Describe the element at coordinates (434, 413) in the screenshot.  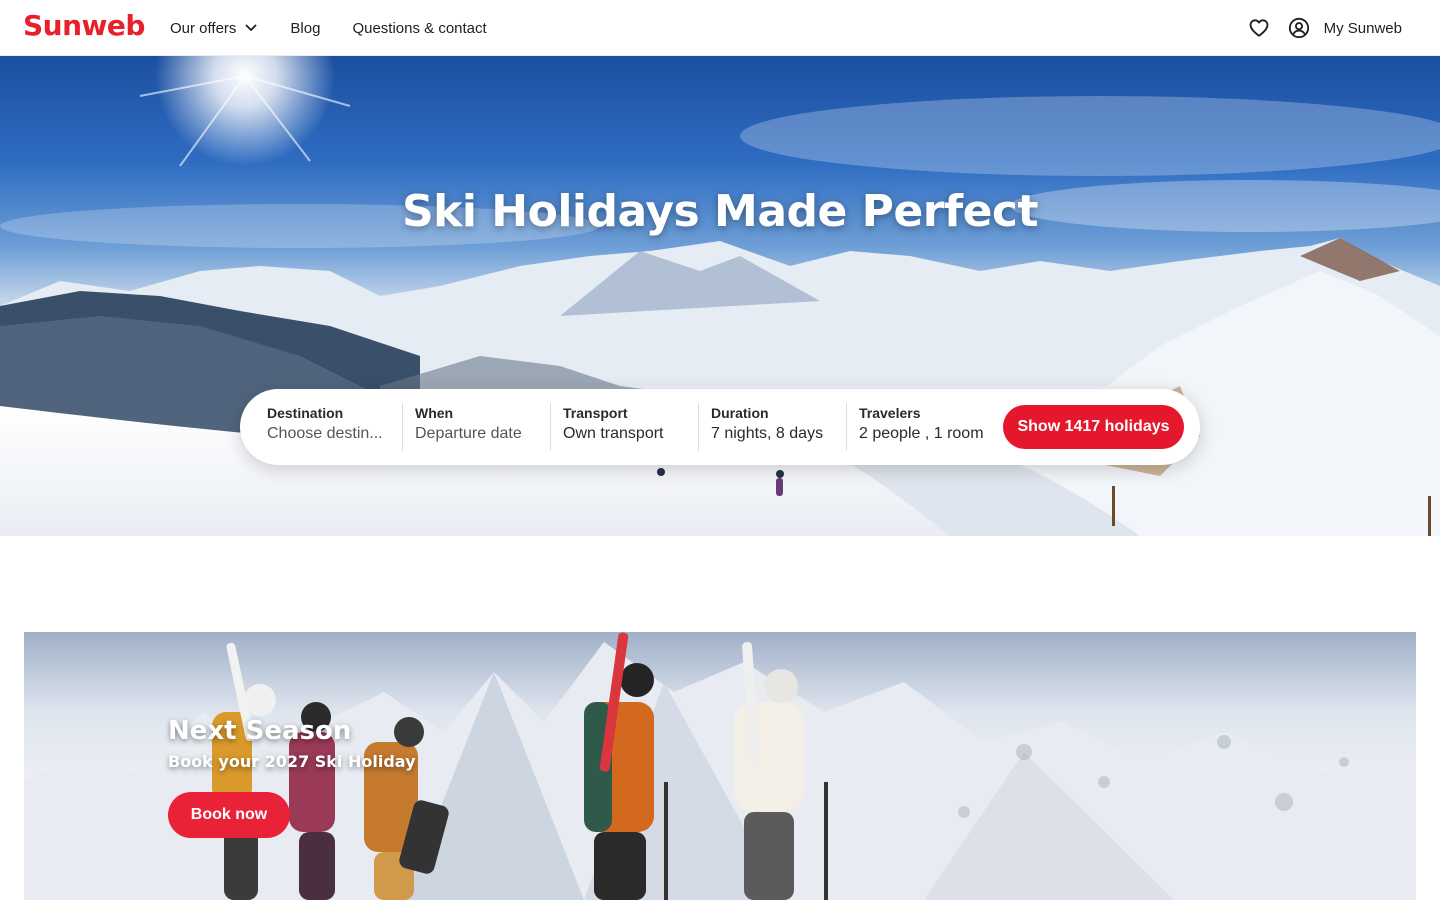
I see `when-label: When` at that location.